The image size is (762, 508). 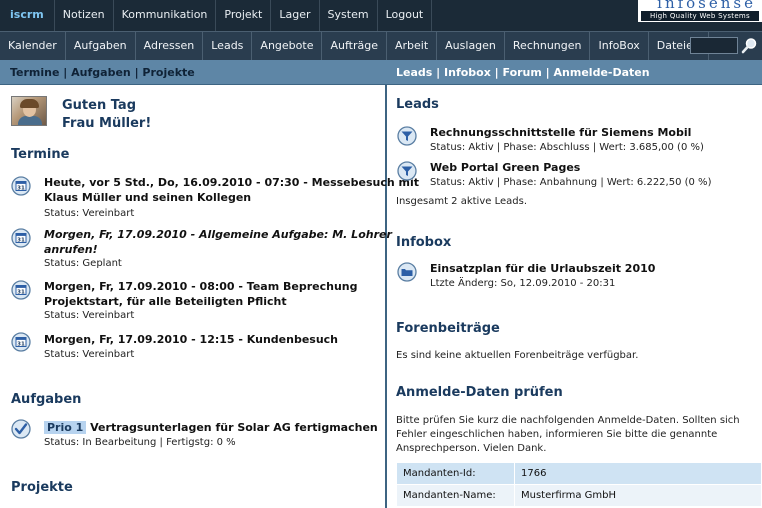 What do you see at coordinates (405, 15) in the screenshot?
I see `nav-logout: Logout` at bounding box center [405, 15].